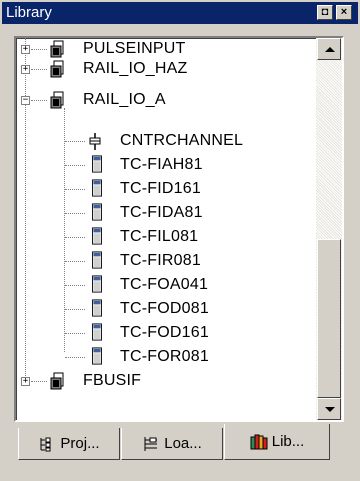 The image size is (360, 481). Describe the element at coordinates (161, 164) in the screenshot. I see `node-label: TC-FIAH81` at that location.